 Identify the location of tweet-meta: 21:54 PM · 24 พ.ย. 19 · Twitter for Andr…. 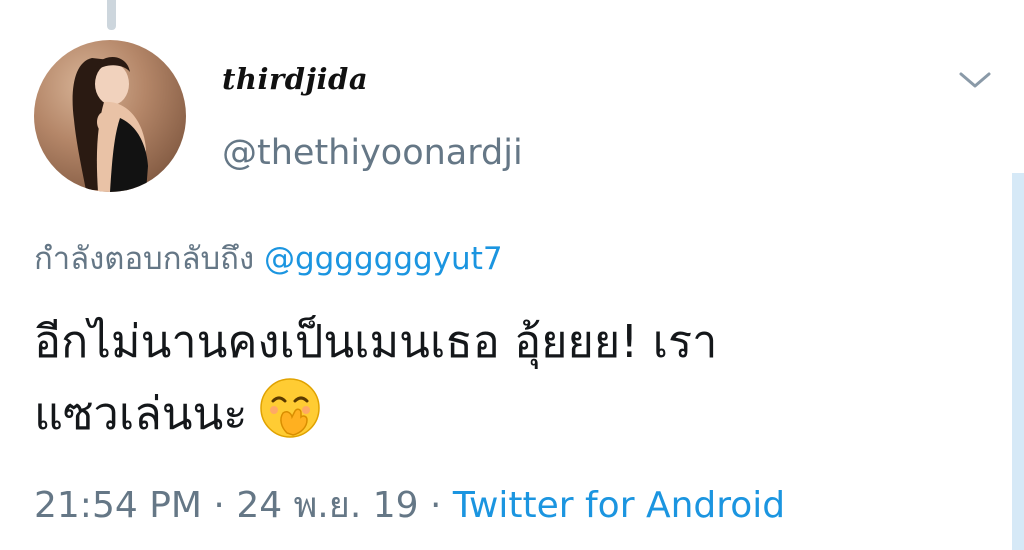
(409, 504).